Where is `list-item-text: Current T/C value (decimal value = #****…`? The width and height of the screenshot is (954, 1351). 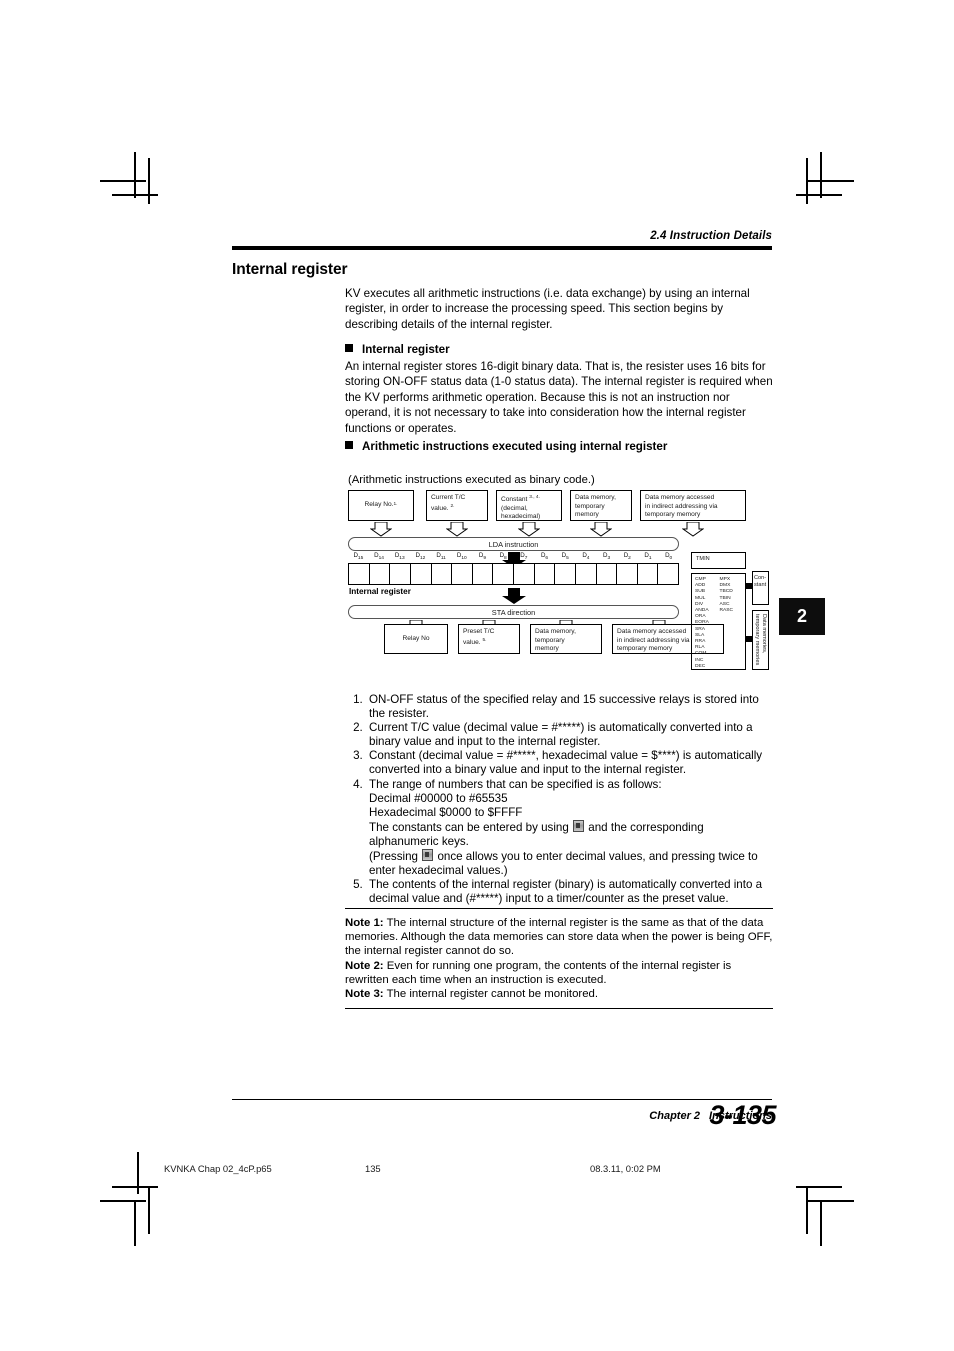 list-item-text: Current T/C value (decimal value = #****… is located at coordinates (561, 735).